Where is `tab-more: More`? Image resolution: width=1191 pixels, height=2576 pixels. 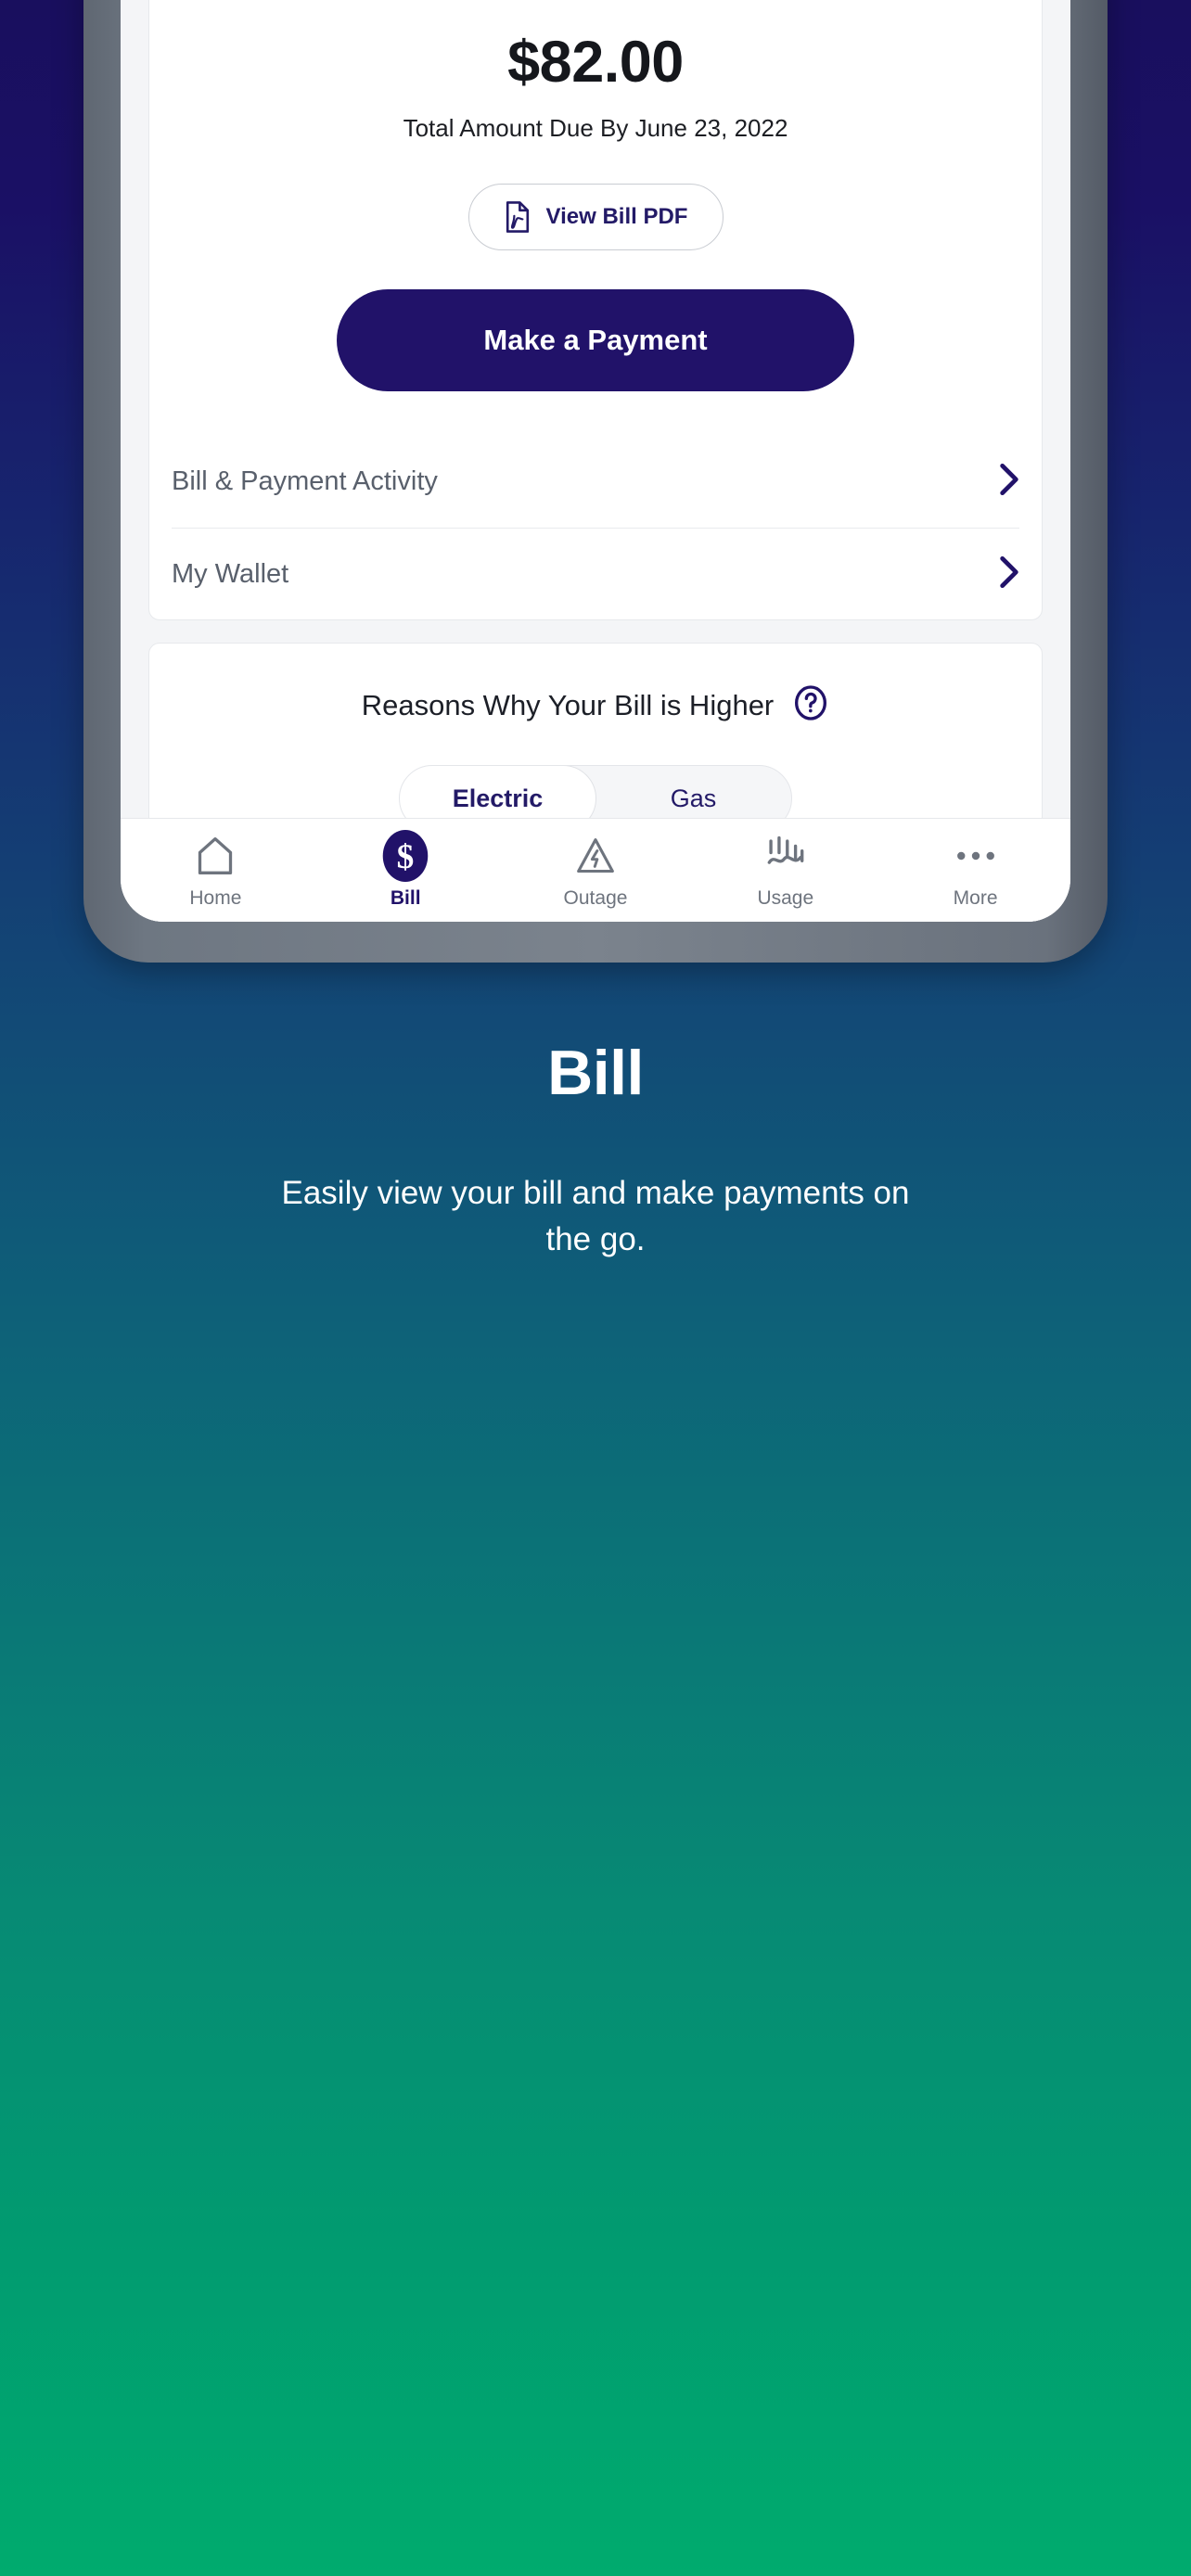 tab-more: More is located at coordinates (975, 872).